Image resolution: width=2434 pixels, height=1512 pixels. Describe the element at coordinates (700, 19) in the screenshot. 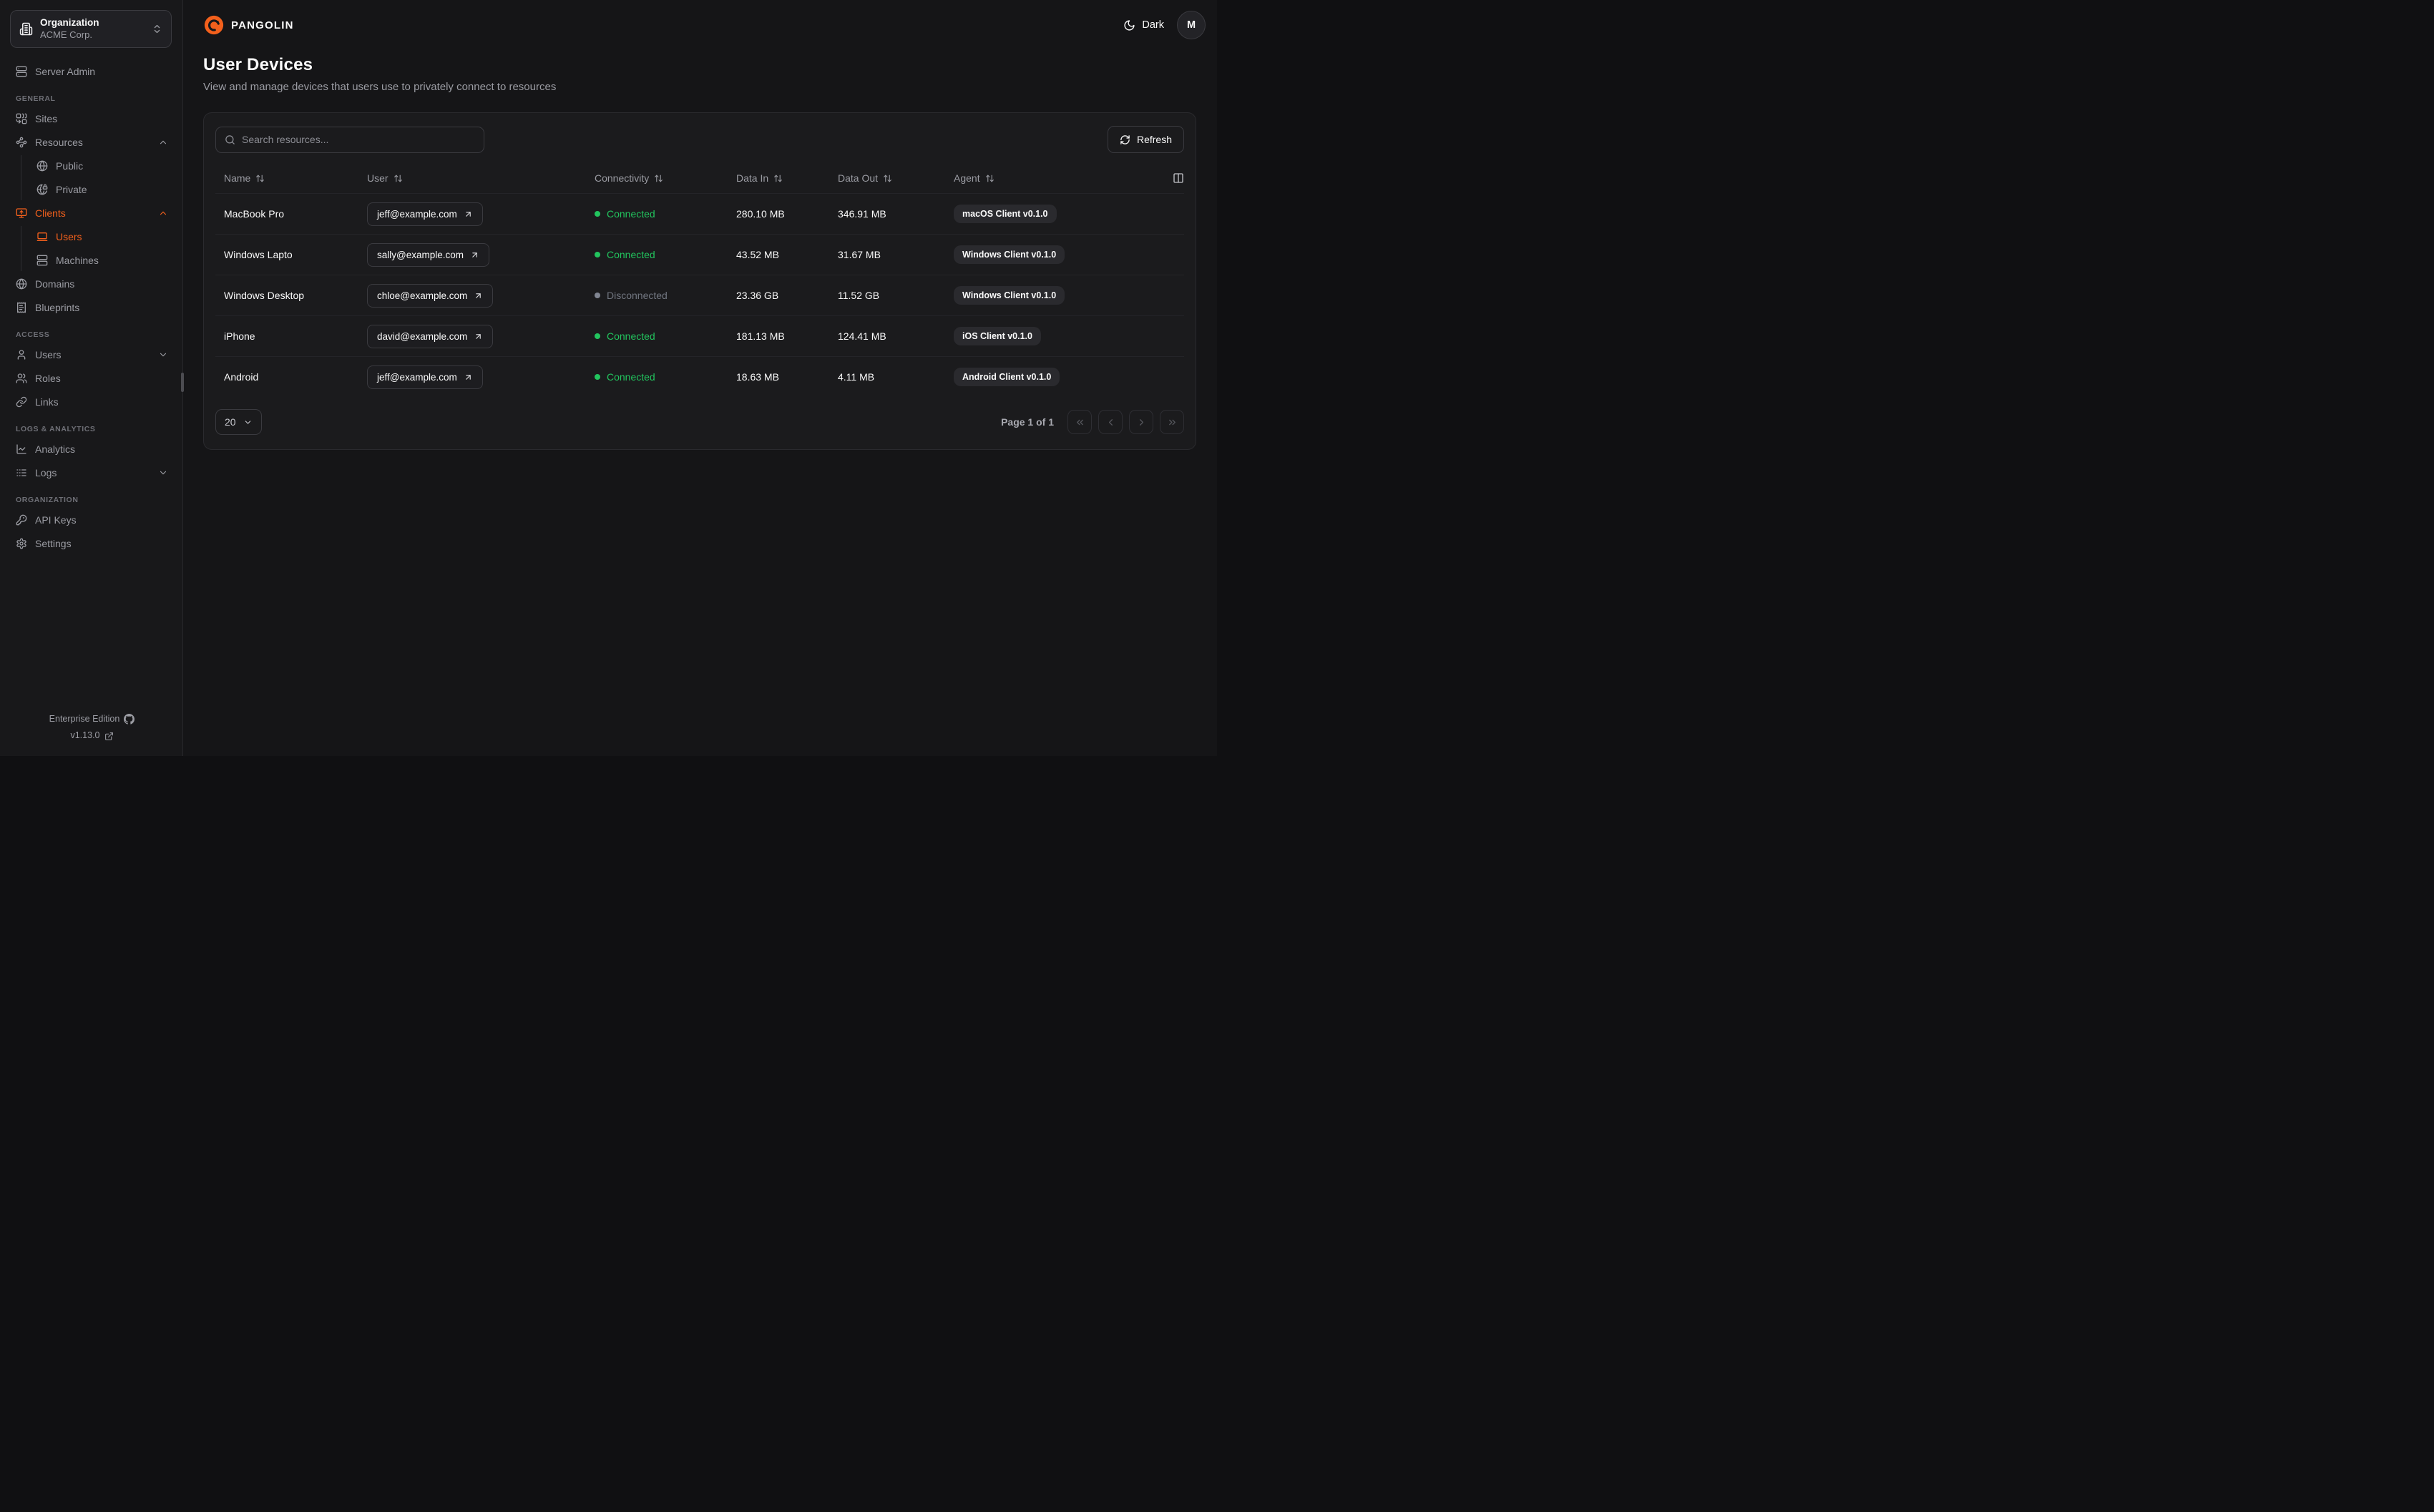

I see `topbar: PANGOLIN Dark M` at that location.